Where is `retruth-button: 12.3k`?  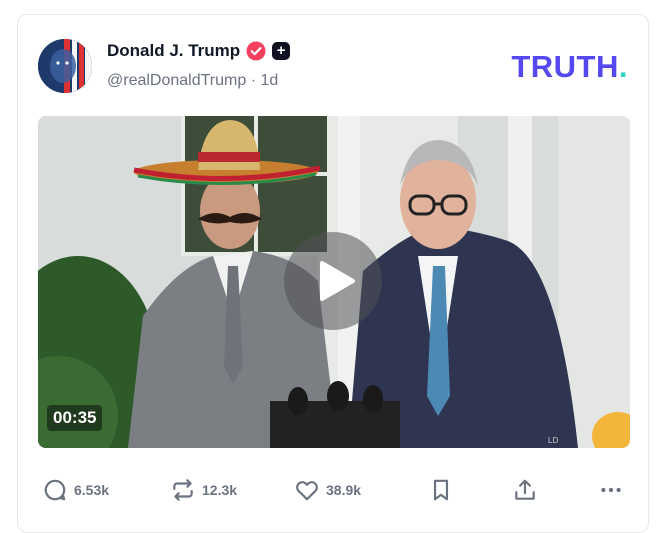 retruth-button: 12.3k is located at coordinates (203, 490).